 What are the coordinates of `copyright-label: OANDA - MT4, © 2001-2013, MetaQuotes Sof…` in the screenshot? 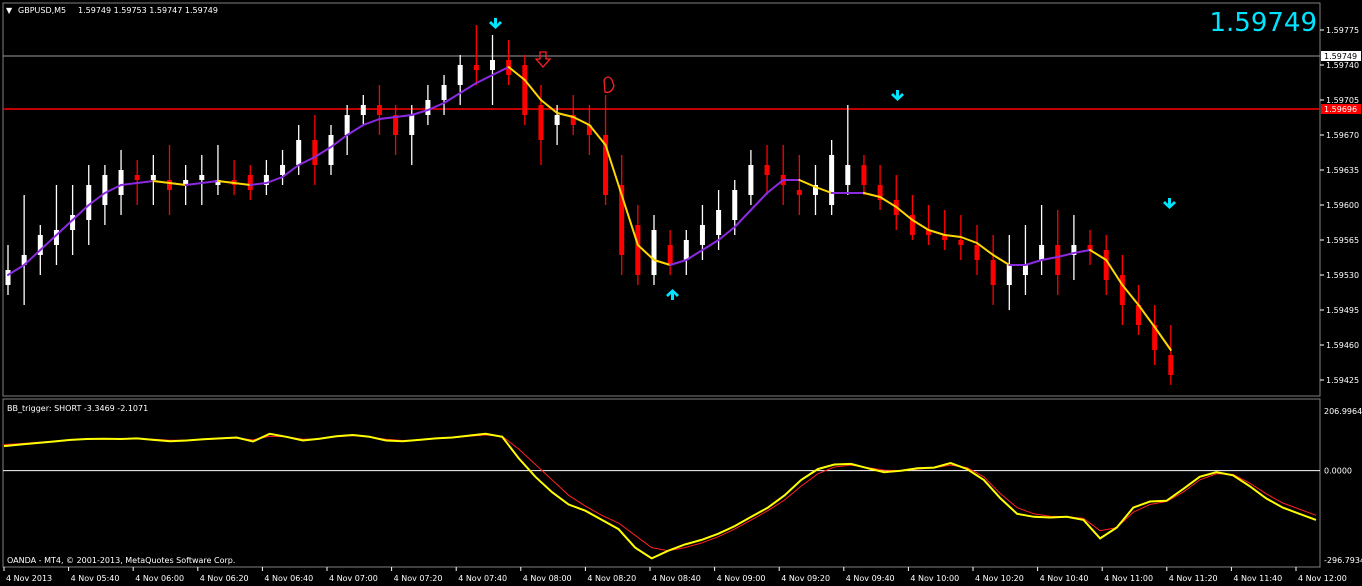 It's located at (121, 560).